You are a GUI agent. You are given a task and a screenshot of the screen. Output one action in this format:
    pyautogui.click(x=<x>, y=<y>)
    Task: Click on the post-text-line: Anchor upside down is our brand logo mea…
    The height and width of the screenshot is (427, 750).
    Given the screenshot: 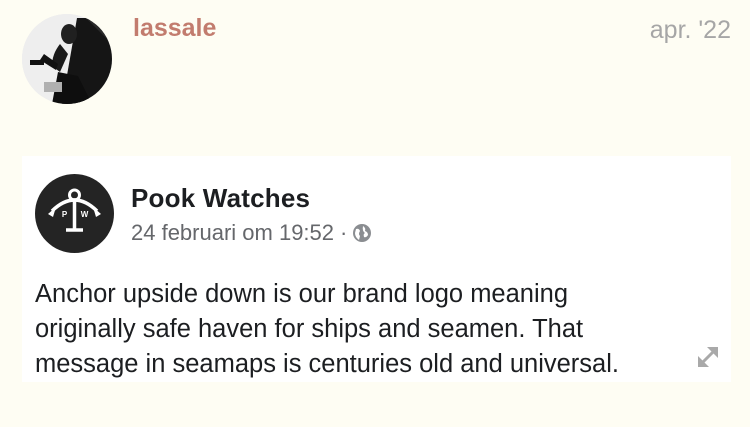 What is the action you would take?
    pyautogui.click(x=302, y=294)
    